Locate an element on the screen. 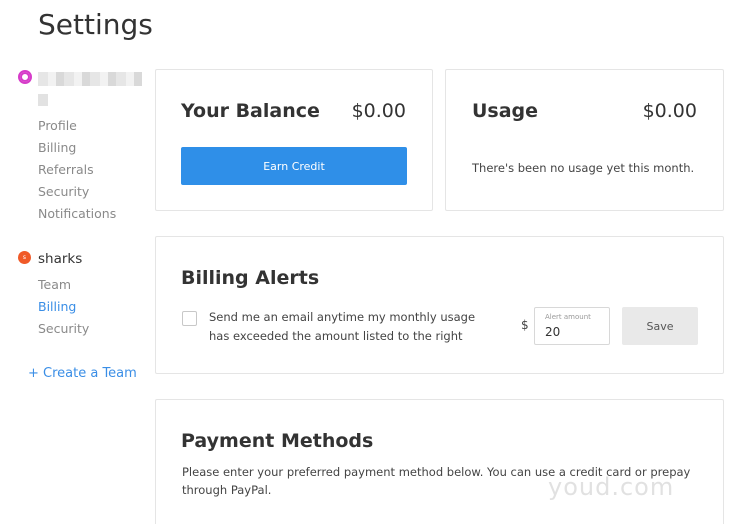 The width and height of the screenshot is (745, 524). currency-symbol: $ is located at coordinates (525, 325).